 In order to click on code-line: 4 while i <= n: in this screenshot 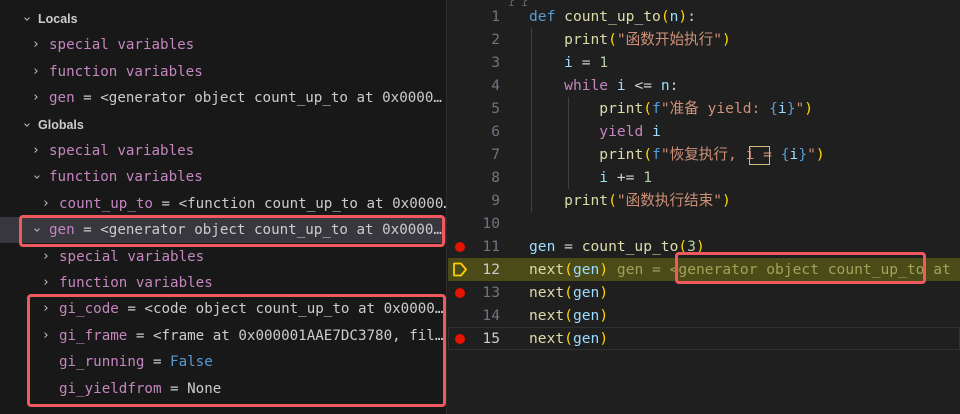, I will do `click(704, 85)`.